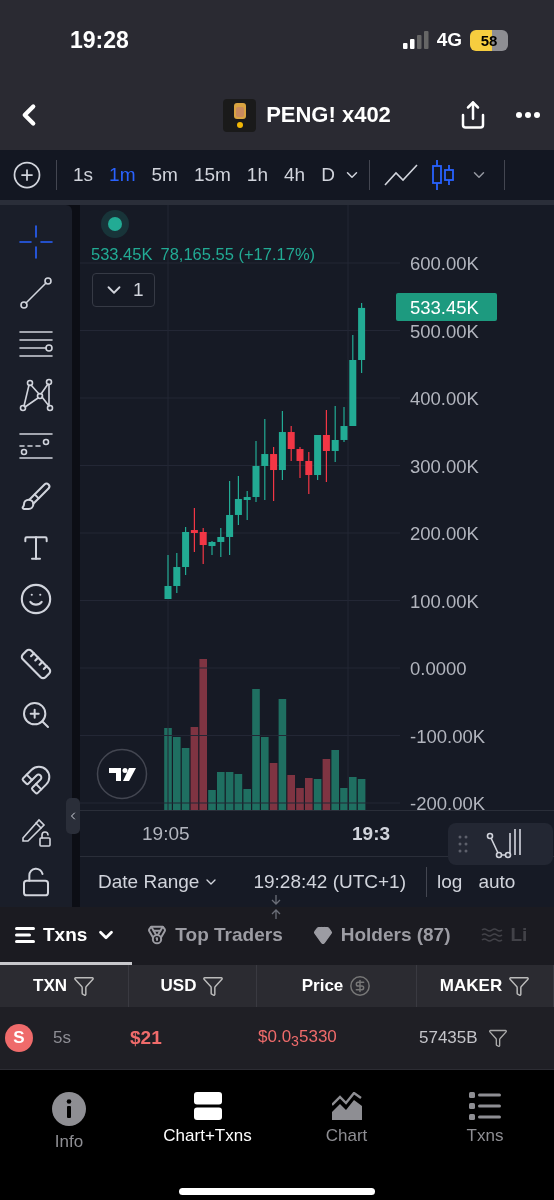 The image size is (554, 1200). I want to click on collapse-sidebar-button, so click(73, 816).